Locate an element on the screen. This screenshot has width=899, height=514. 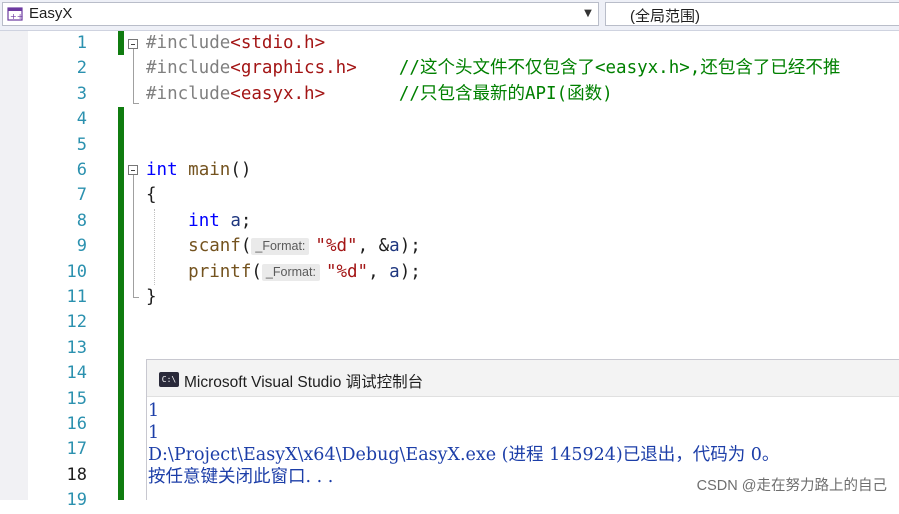
editor-navigation-bar: ++ EasyX ▼ (全局范围) is located at coordinates (449, 15).